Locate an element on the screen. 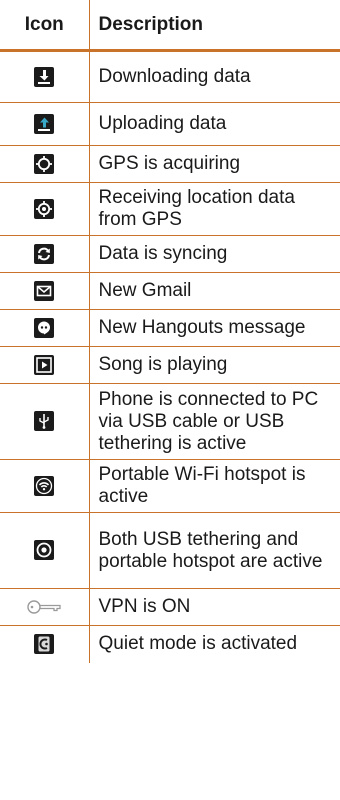 The width and height of the screenshot is (340, 800). description-cell: Receiving location data from GPS is located at coordinates (214, 209).